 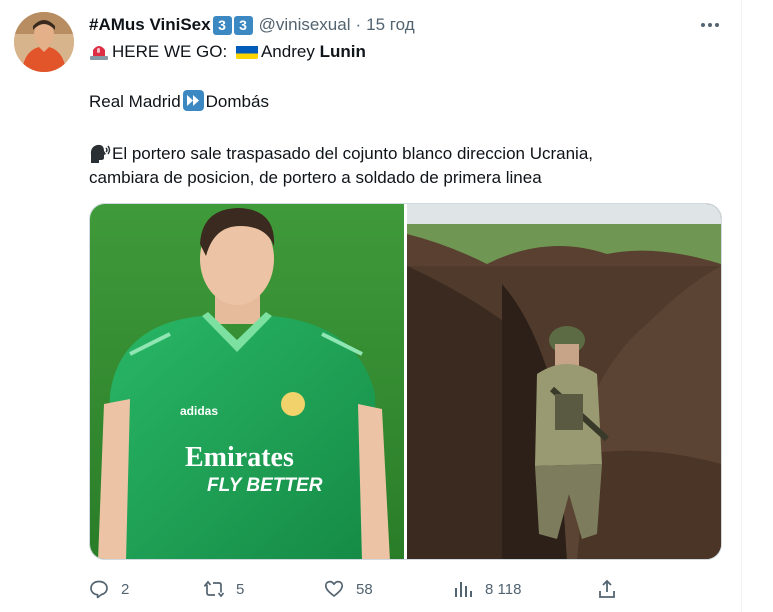 I want to click on views-count: 8 118, so click(x=503, y=589).